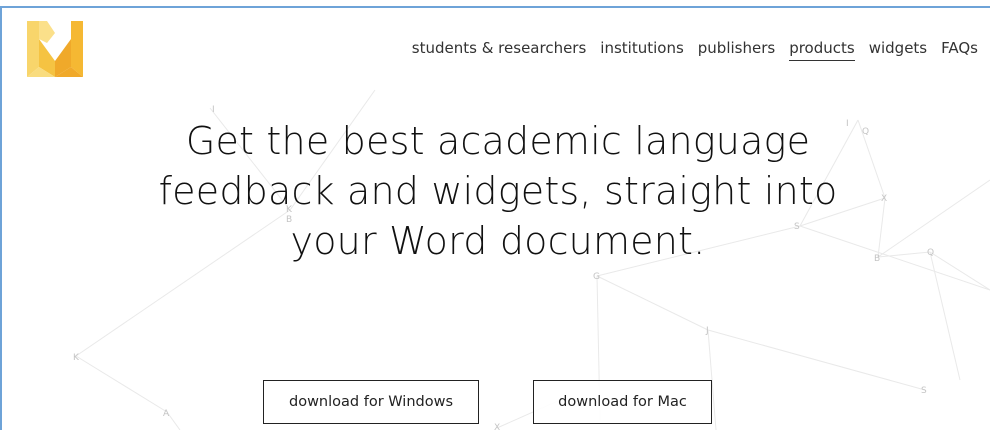 The width and height of the screenshot is (990, 430). Describe the element at coordinates (924, 391) in the screenshot. I see `bg-letter: S` at that location.